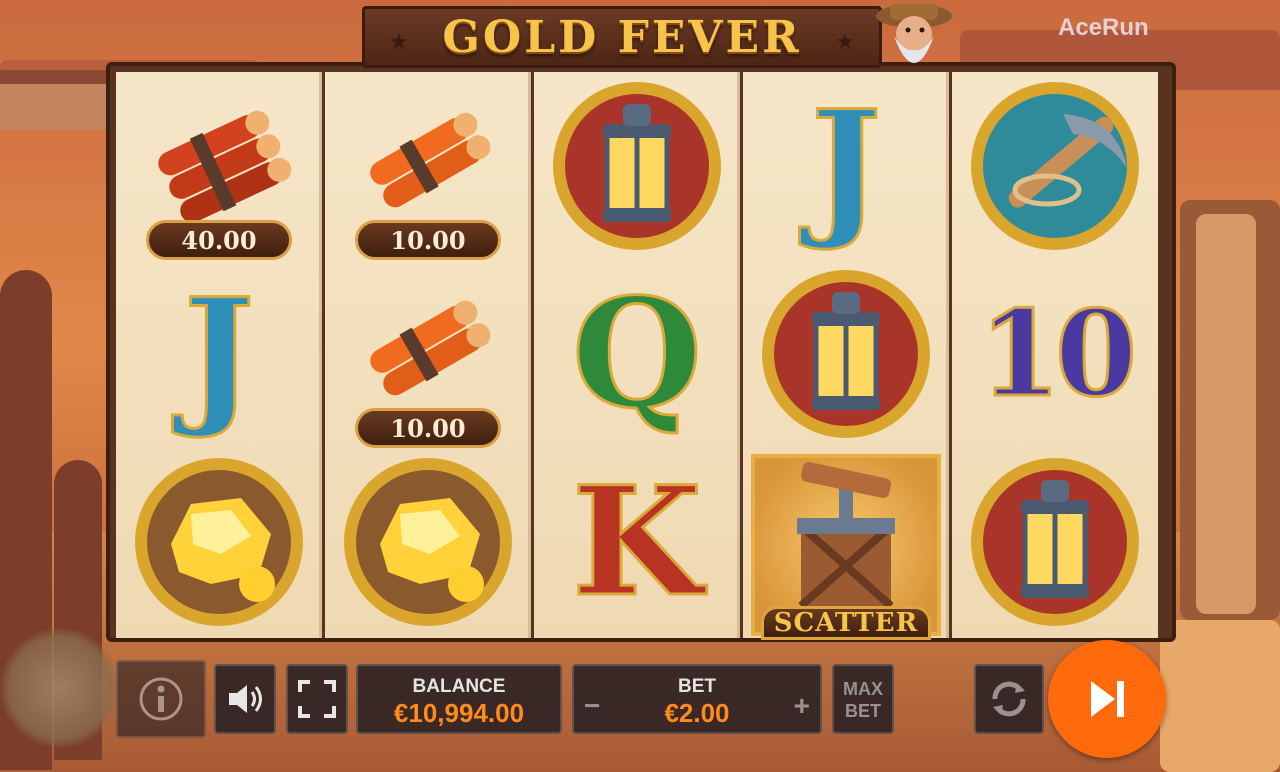 This screenshot has height=772, width=1280. I want to click on reel-5: 10, so click(1055, 355).